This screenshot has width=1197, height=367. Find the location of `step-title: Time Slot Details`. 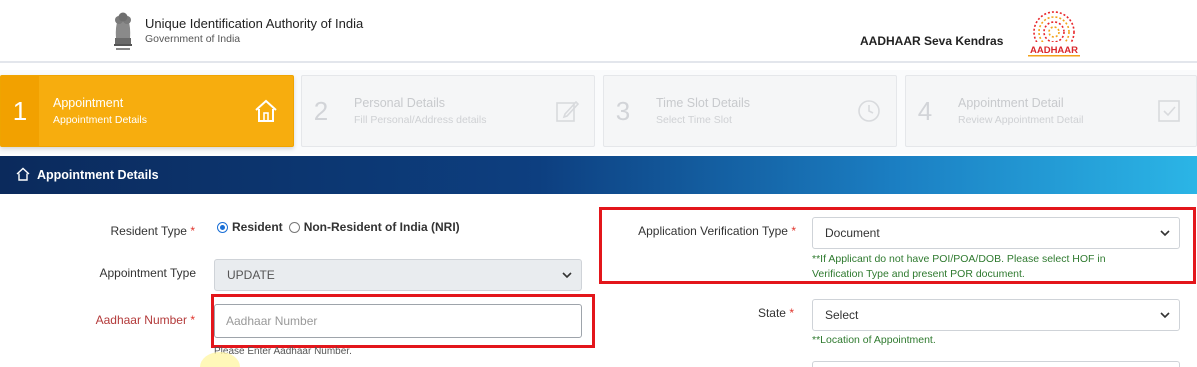

step-title: Time Slot Details is located at coordinates (703, 103).